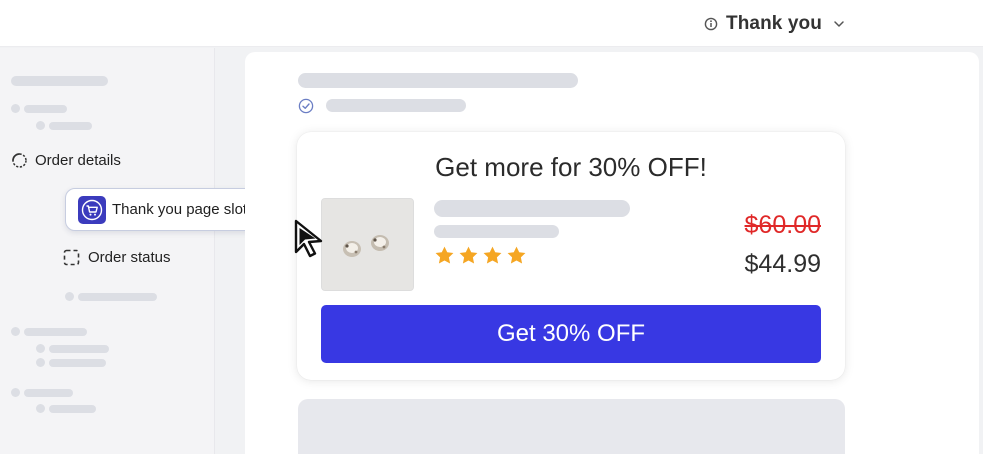  What do you see at coordinates (186, 209) in the screenshot?
I see `slot-label: Thank you page slot 1` at bounding box center [186, 209].